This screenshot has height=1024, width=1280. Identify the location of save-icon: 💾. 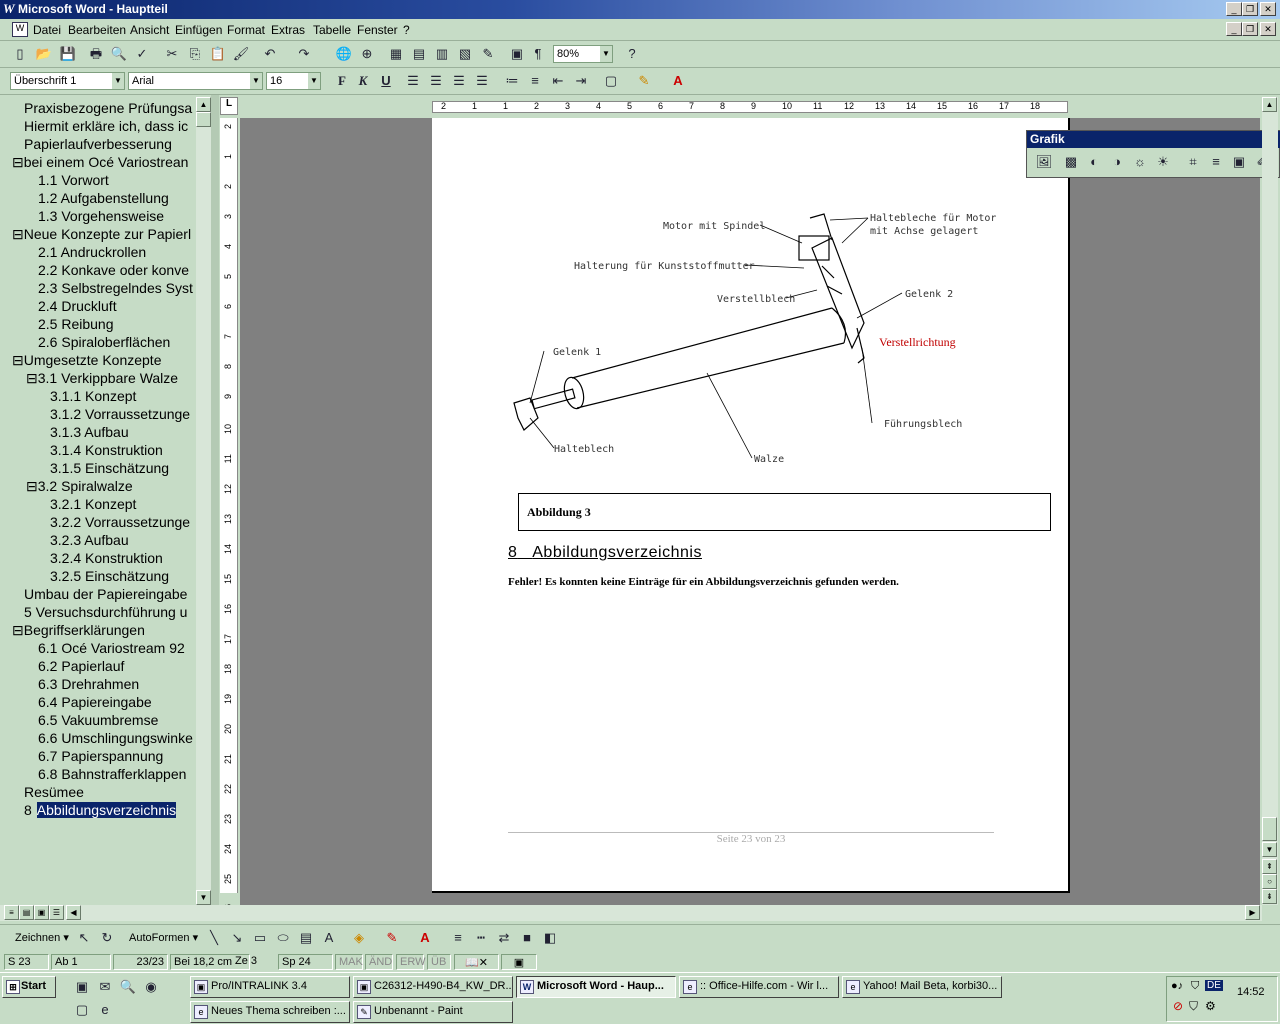
(68, 54).